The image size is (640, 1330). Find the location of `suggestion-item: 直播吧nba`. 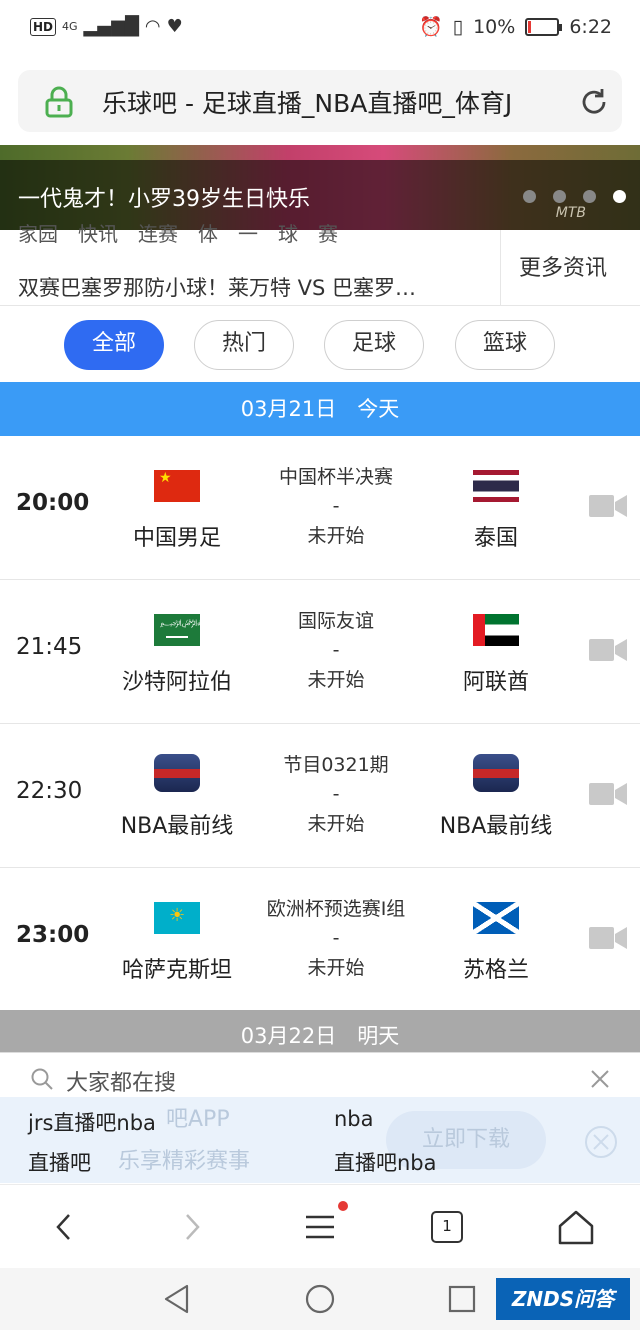

suggestion-item: 直播吧nba is located at coordinates (385, 1162).